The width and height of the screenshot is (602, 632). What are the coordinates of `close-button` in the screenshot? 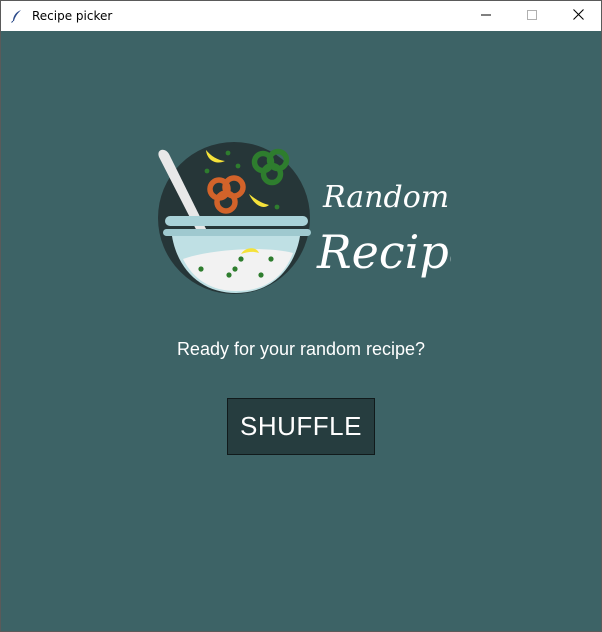 It's located at (578, 16).